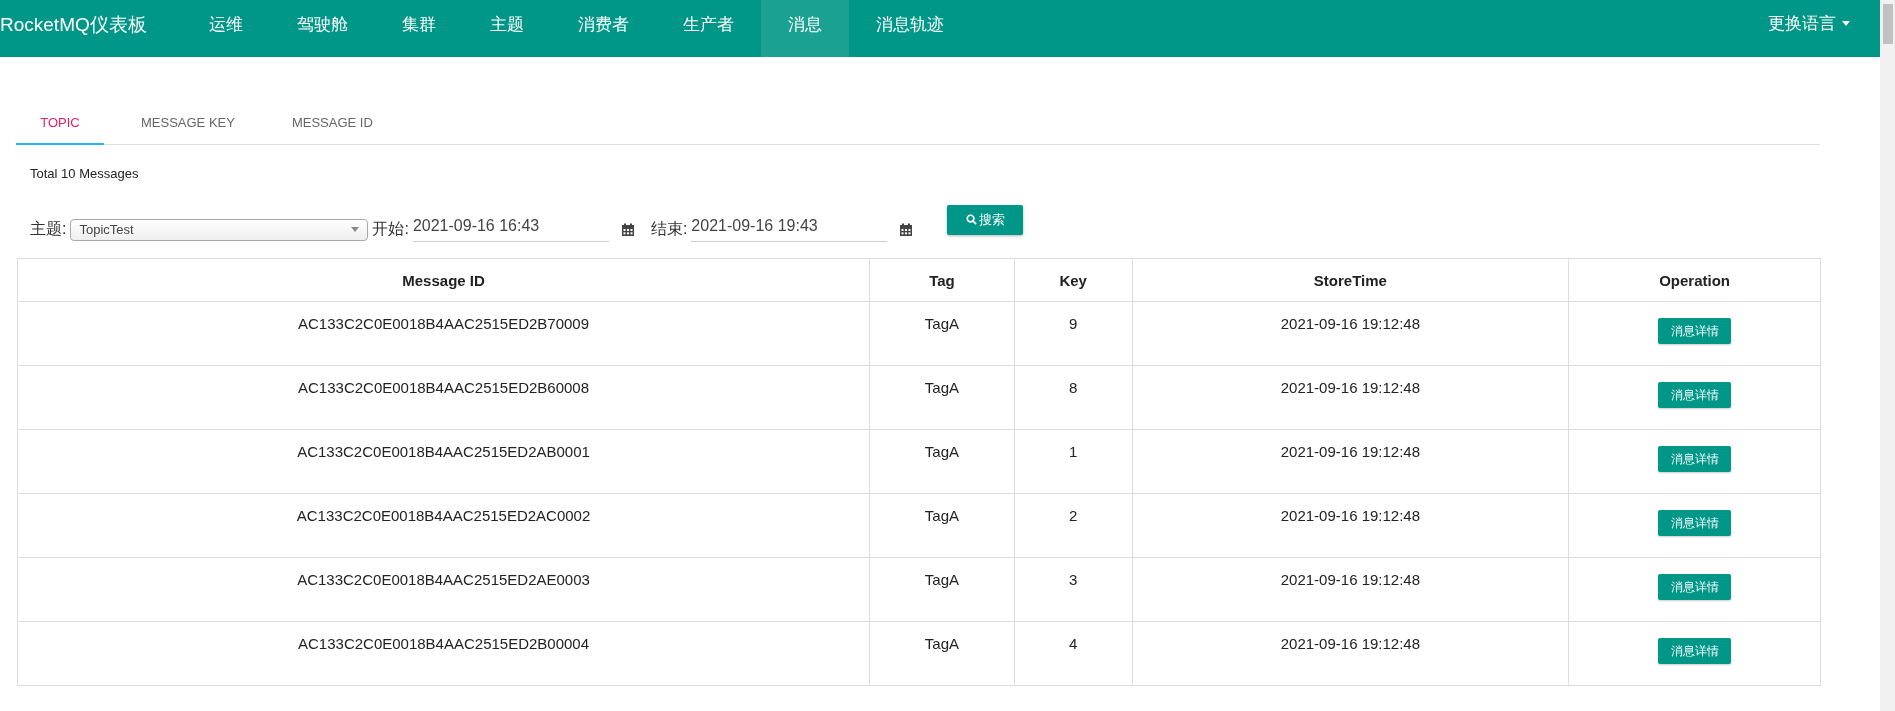 Image resolution: width=1895 pixels, height=711 pixels. Describe the element at coordinates (1073, 653) in the screenshot. I see `table-cell: 4` at that location.